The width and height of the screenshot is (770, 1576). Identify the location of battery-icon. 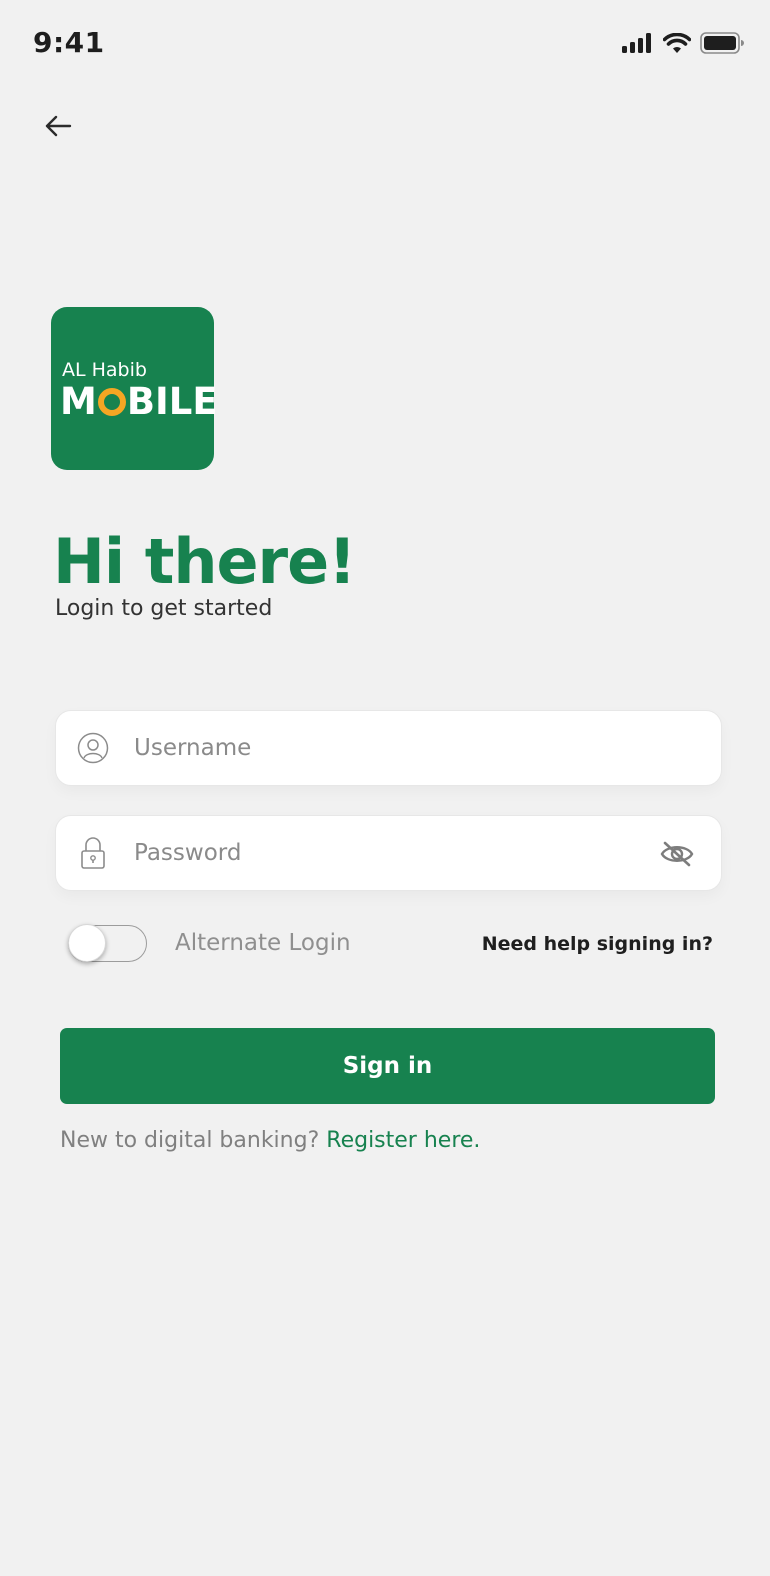
(722, 45).